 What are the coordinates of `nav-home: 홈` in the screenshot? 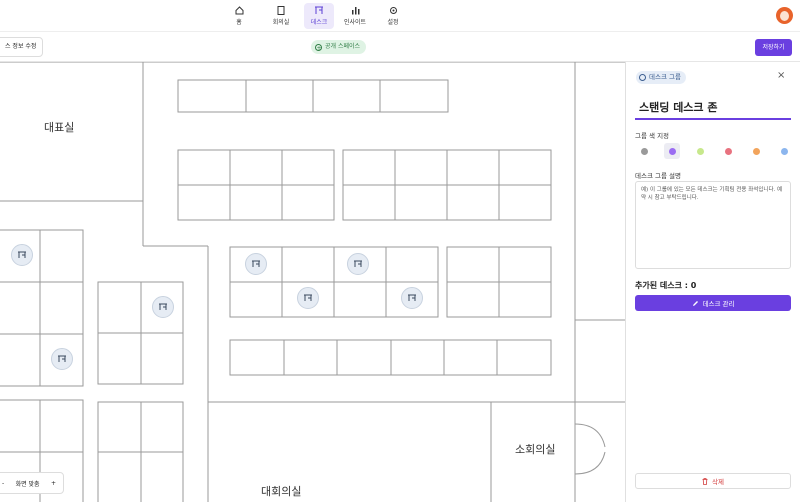 It's located at (239, 16).